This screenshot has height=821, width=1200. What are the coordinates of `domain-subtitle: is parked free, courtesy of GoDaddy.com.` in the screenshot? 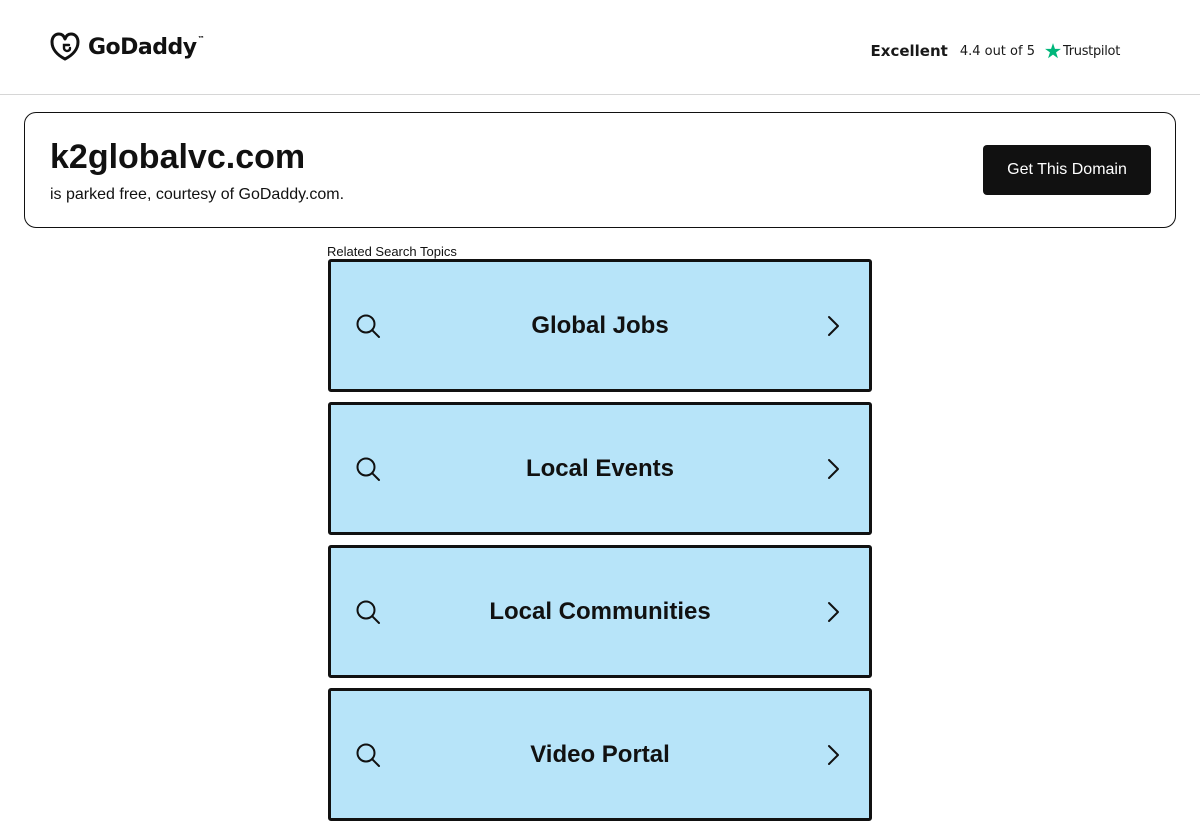 It's located at (197, 194).